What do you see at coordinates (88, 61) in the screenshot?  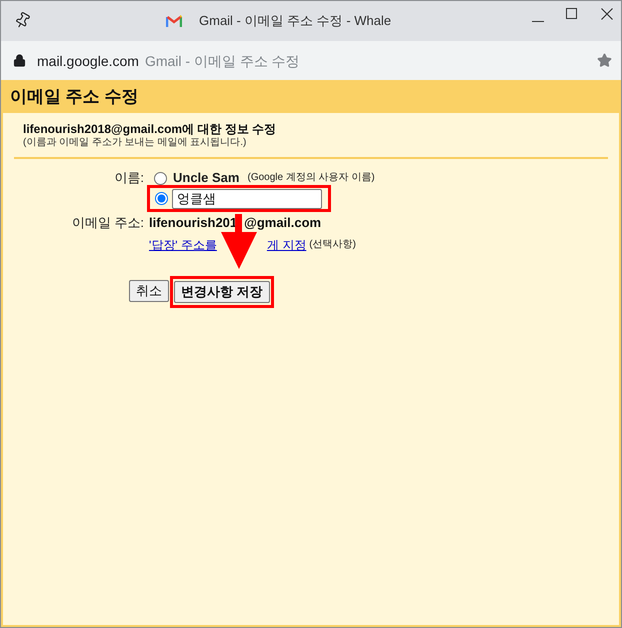 I see `address-domain: mail.google.com` at bounding box center [88, 61].